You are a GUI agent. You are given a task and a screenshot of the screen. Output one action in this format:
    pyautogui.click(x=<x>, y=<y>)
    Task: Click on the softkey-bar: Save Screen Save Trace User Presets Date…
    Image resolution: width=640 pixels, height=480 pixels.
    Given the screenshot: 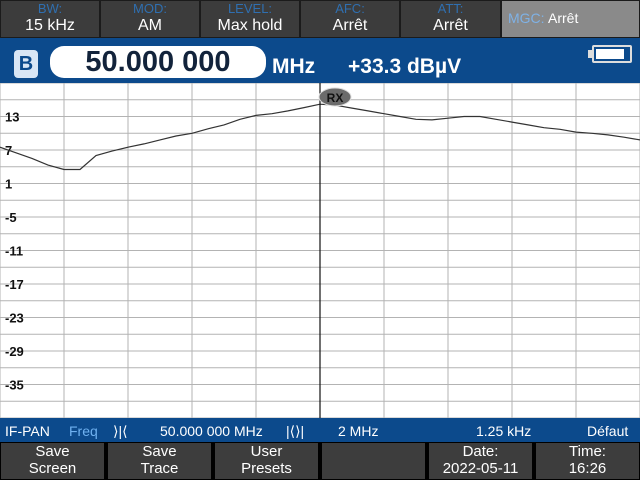 What is the action you would take?
    pyautogui.click(x=320, y=461)
    